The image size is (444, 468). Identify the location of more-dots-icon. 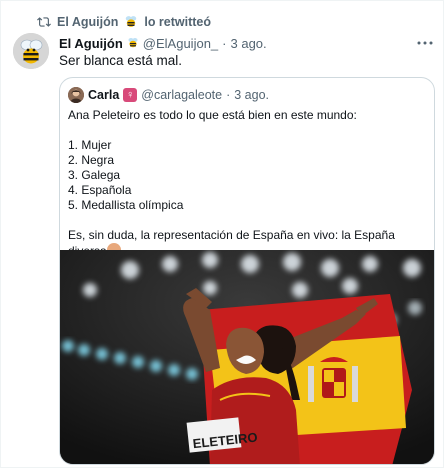
(425, 43).